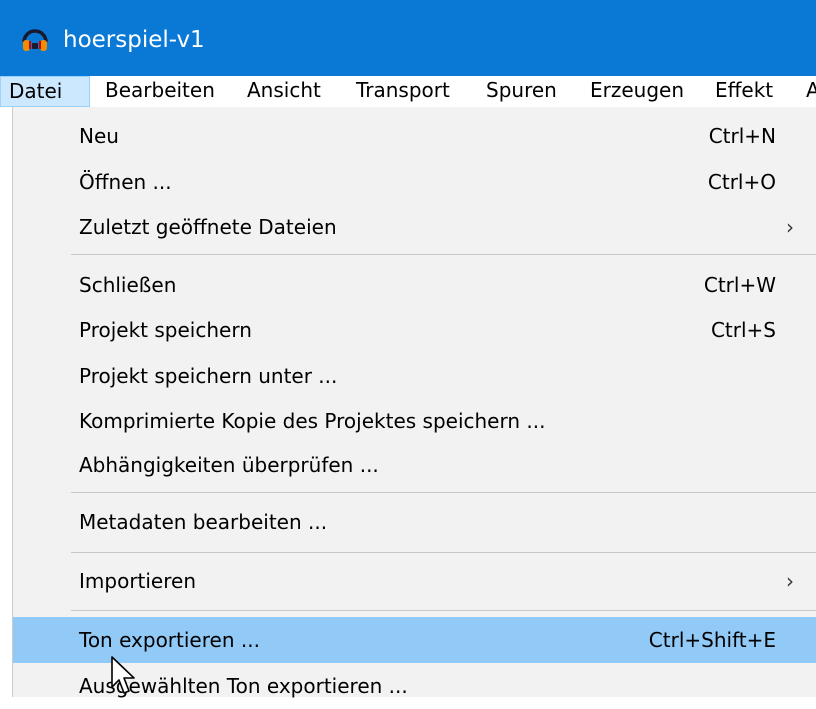 The height and width of the screenshot is (709, 816). What do you see at coordinates (128, 285) in the screenshot?
I see `menu-item-label: Schließen` at bounding box center [128, 285].